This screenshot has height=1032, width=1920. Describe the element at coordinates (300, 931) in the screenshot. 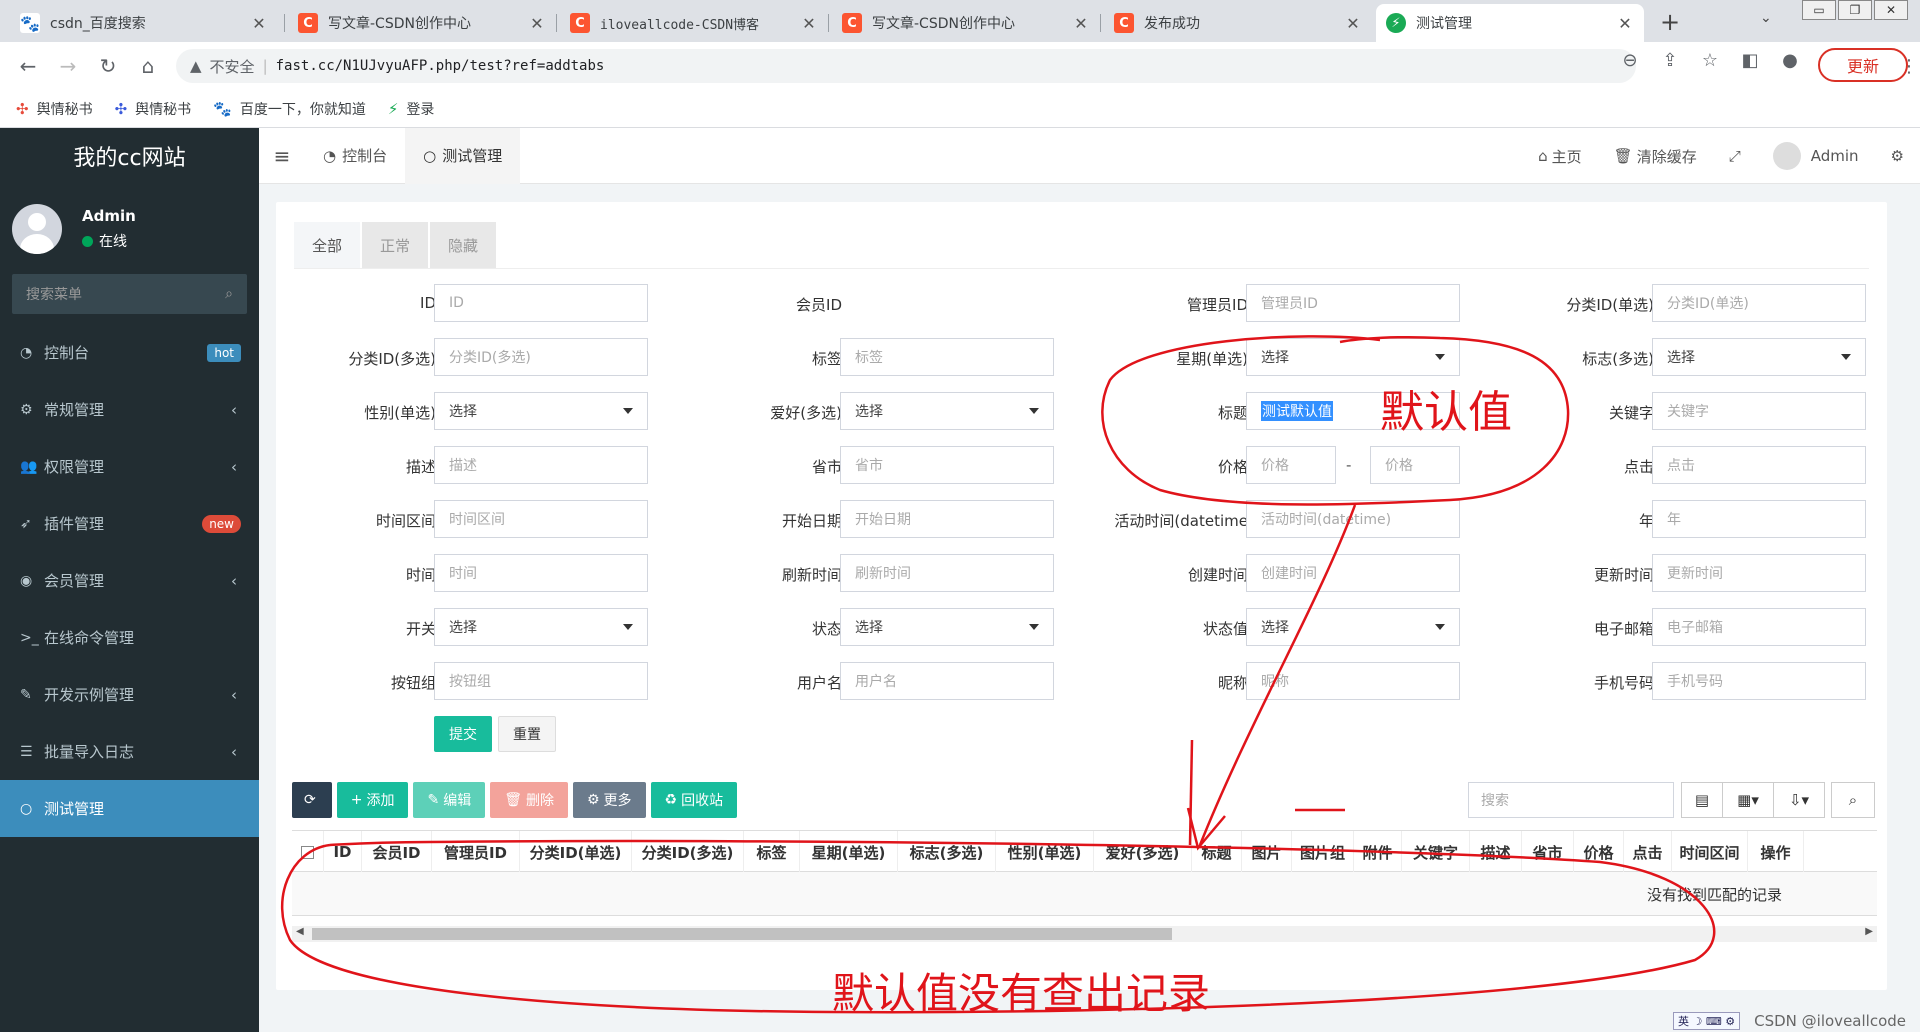

I see `scroll-left-icon: ◀` at that location.